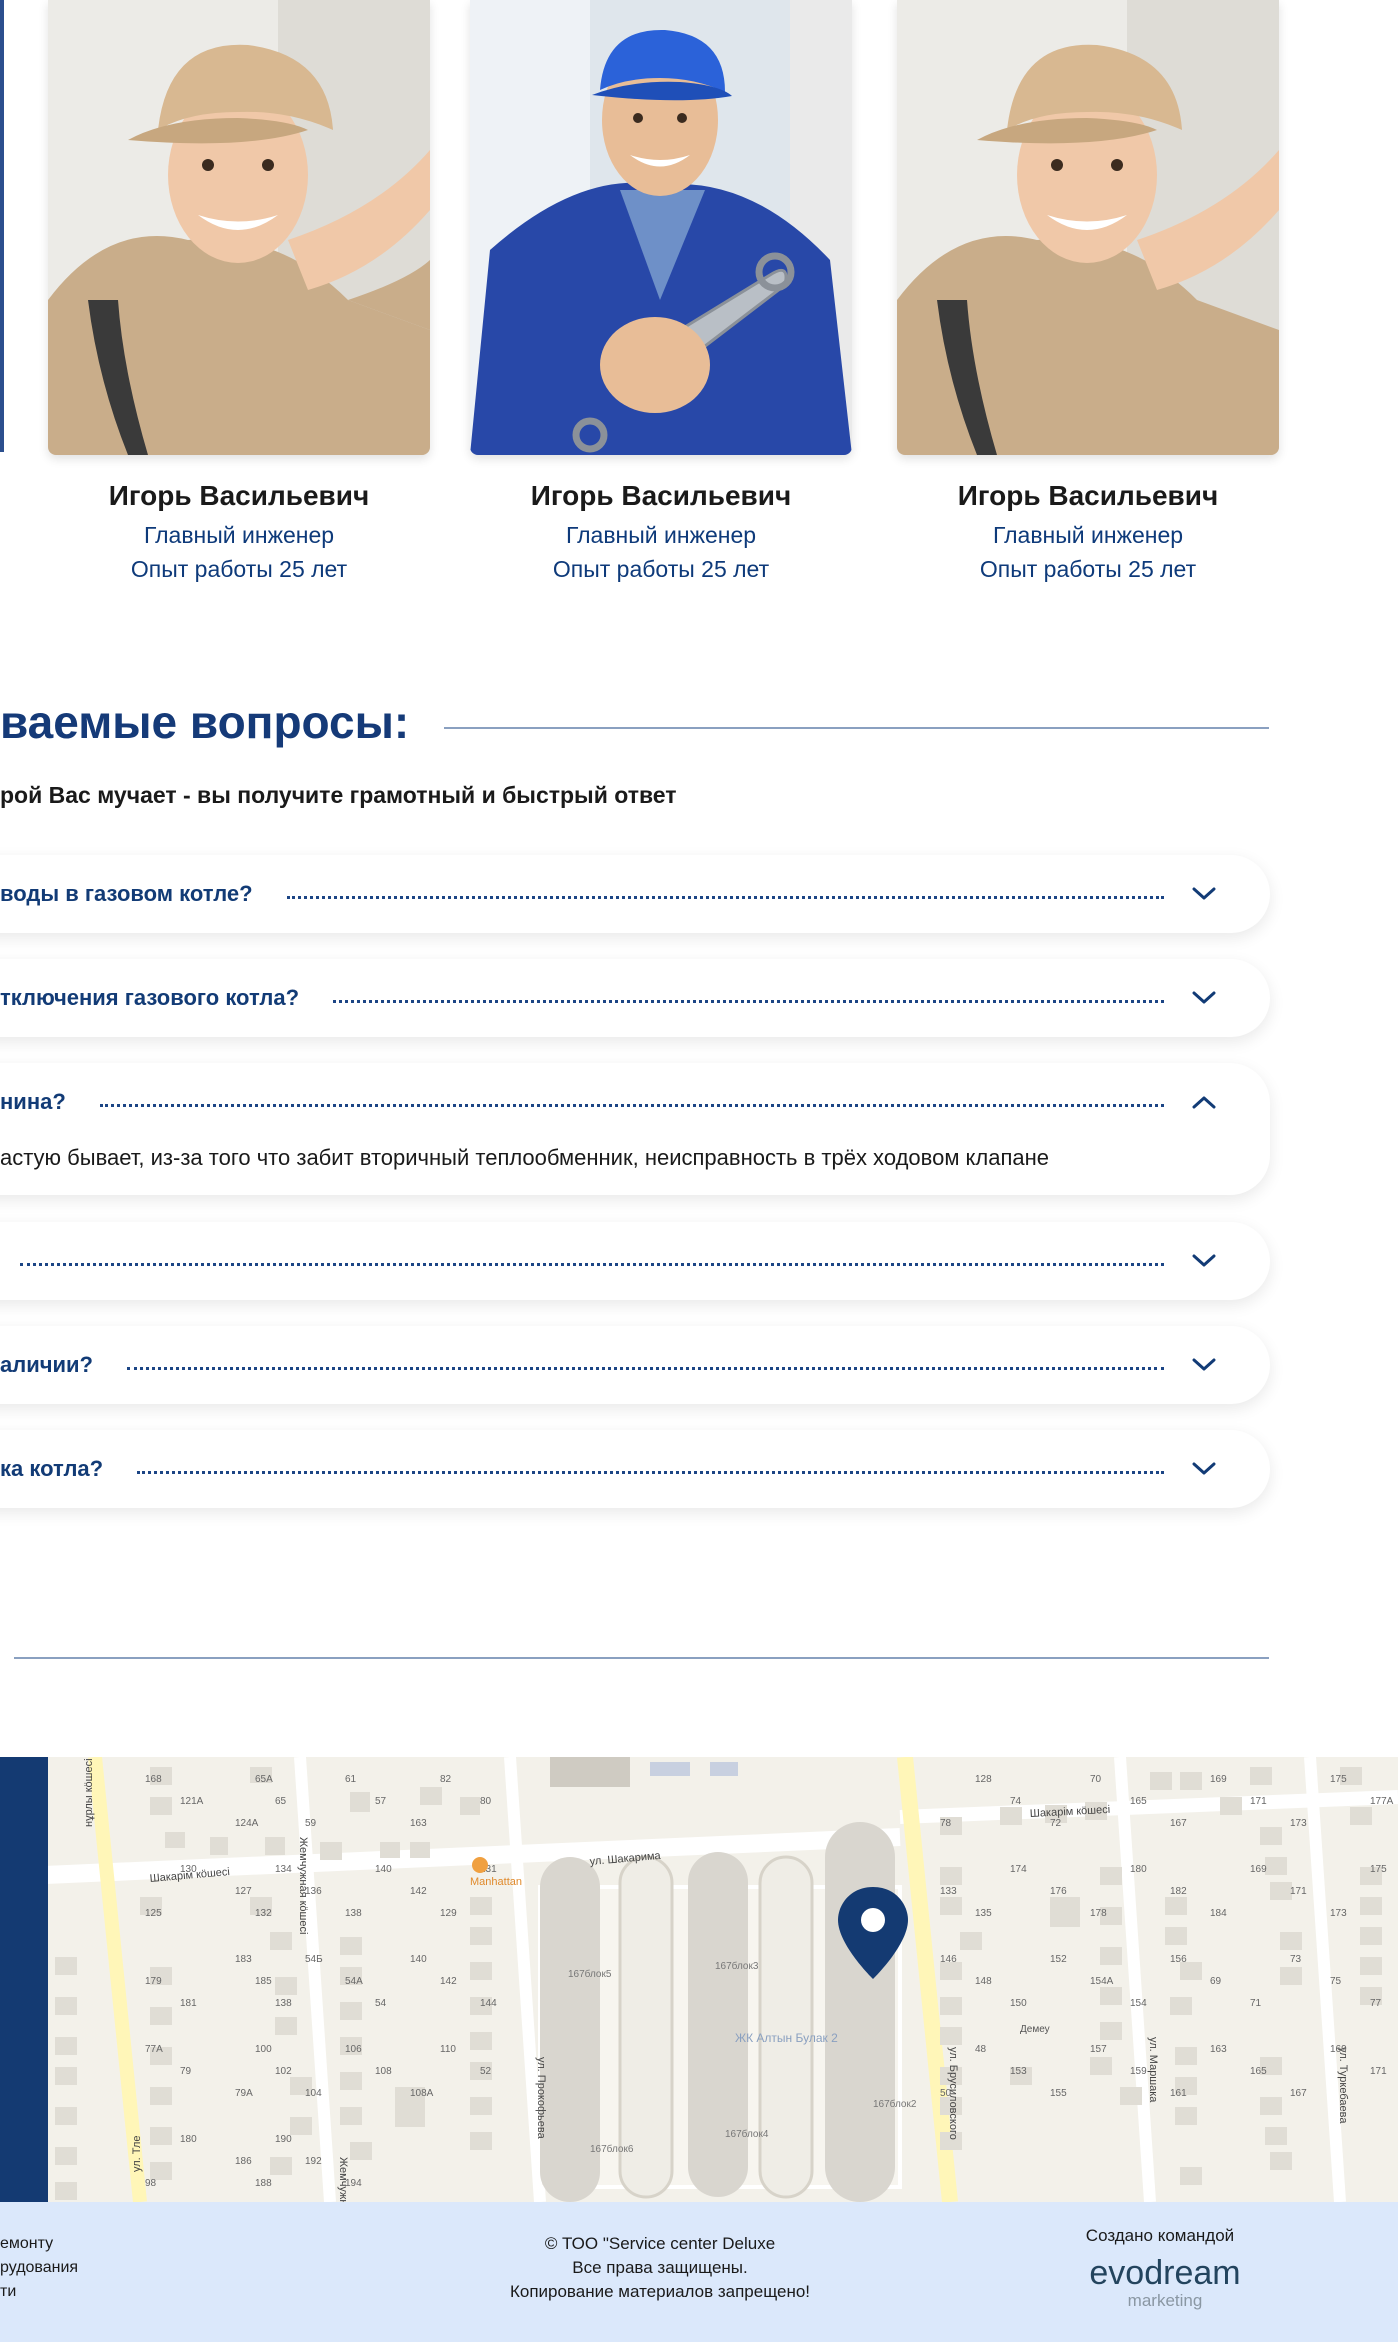 The image size is (1398, 2342). Describe the element at coordinates (283, 2003) in the screenshot. I see `map-house-number: 138` at that location.